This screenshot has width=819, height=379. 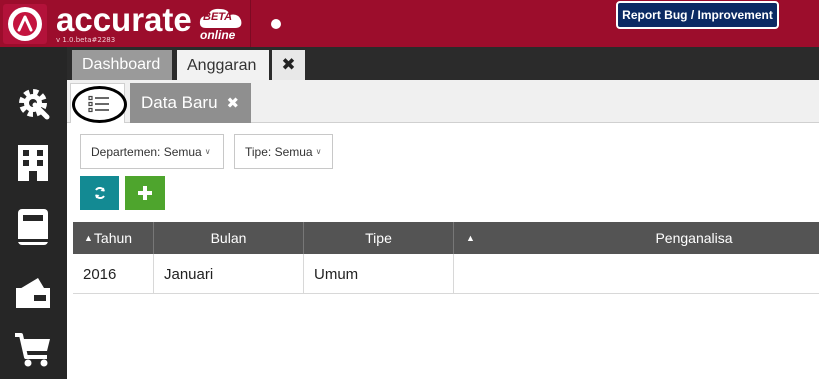 What do you see at coordinates (276, 24) in the screenshot?
I see `status-dot-icon` at bounding box center [276, 24].